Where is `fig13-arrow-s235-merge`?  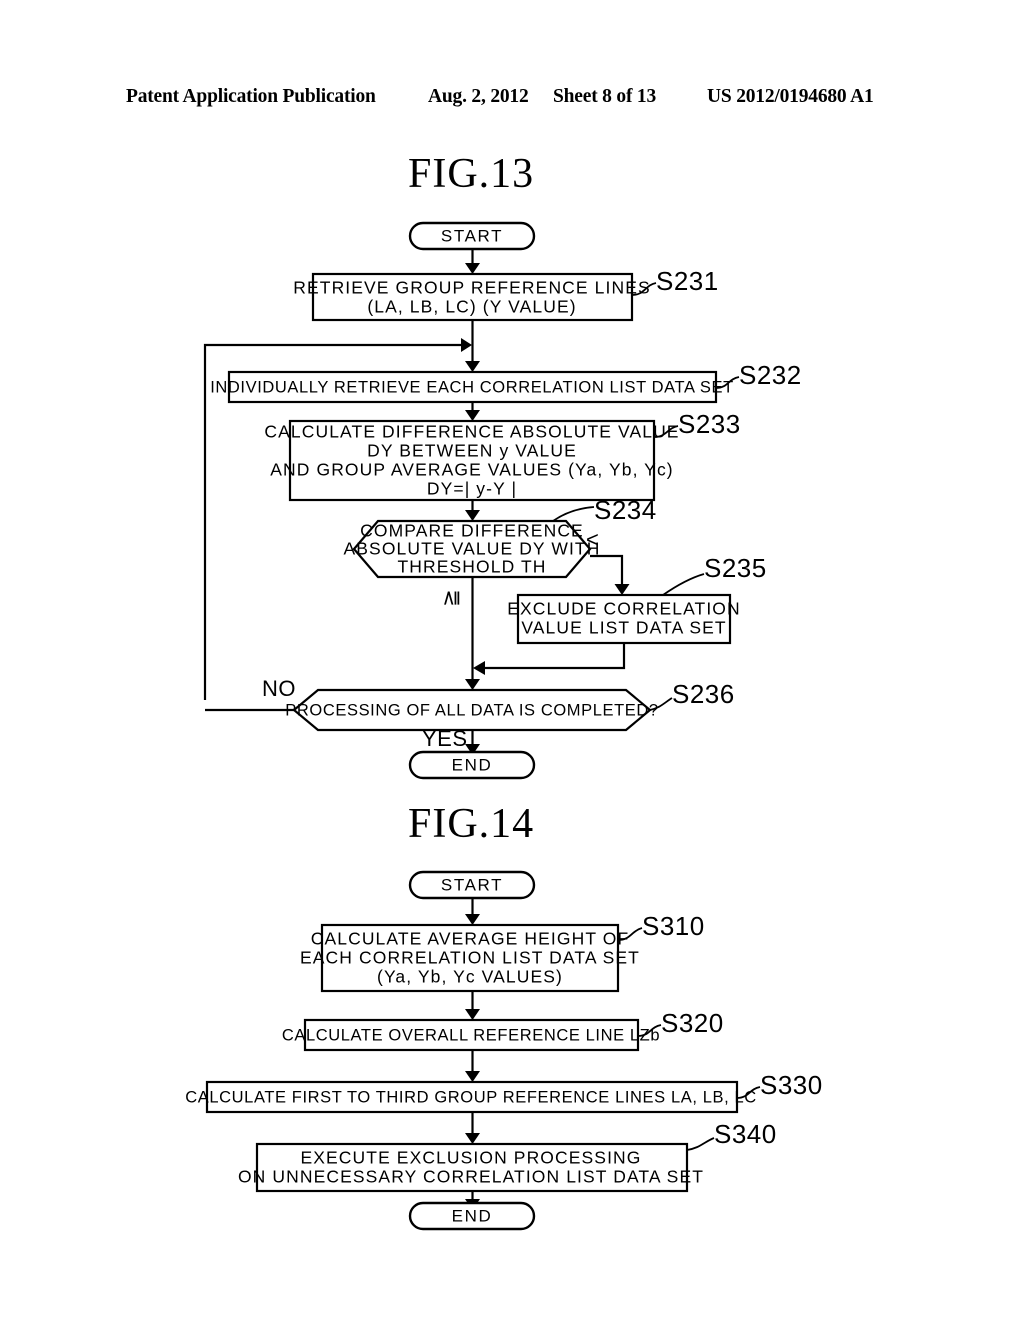 fig13-arrow-s235-merge is located at coordinates (479, 668).